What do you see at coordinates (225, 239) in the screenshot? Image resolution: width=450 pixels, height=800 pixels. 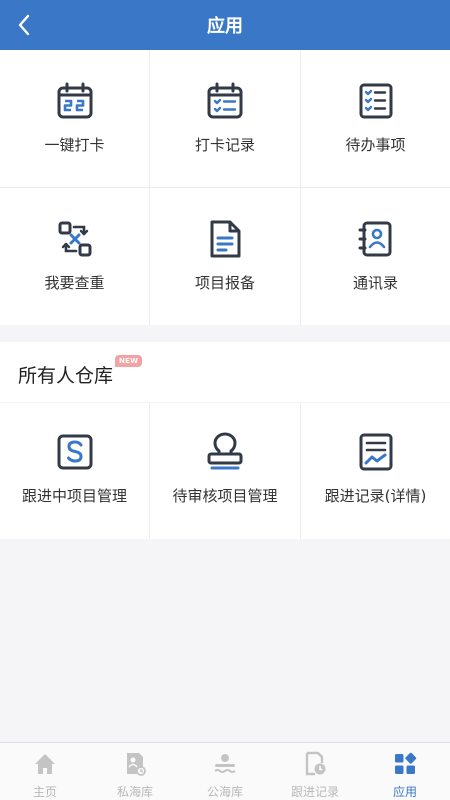 I see `document-icon` at bounding box center [225, 239].